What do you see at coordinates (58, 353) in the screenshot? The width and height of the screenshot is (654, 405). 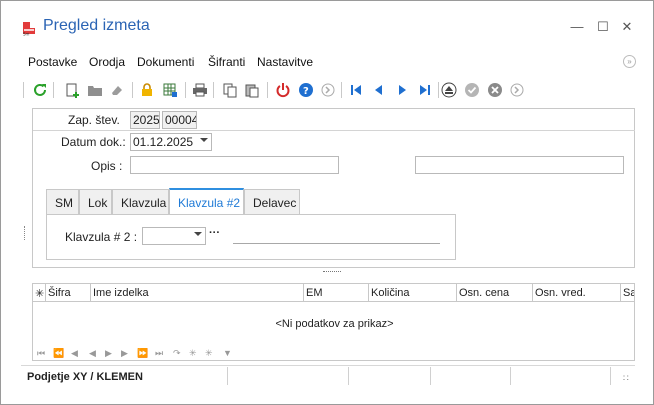 I see `grid-nav-prev-page-icon: ⏪` at bounding box center [58, 353].